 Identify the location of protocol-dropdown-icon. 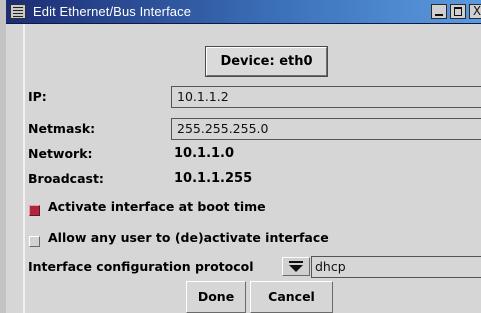
(296, 266).